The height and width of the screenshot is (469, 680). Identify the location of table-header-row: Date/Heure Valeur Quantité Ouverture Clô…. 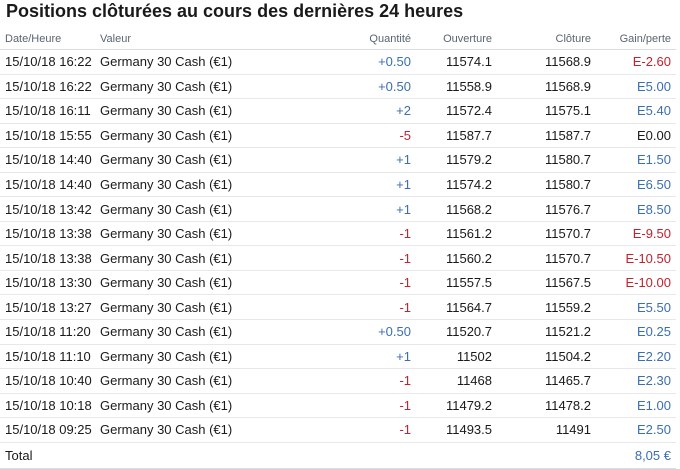
(338, 39).